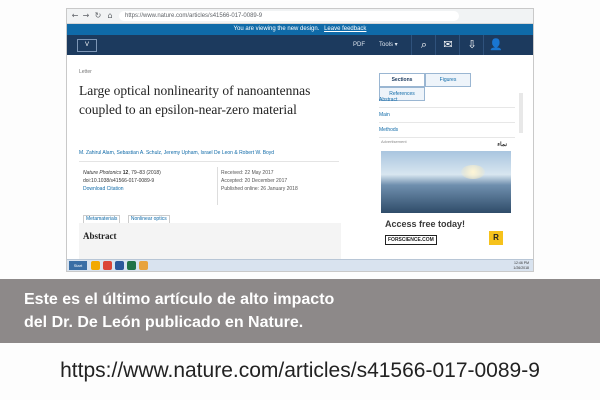 The height and width of the screenshot is (400, 600). Describe the element at coordinates (110, 16) in the screenshot. I see `home-icon: ⌂` at that location.